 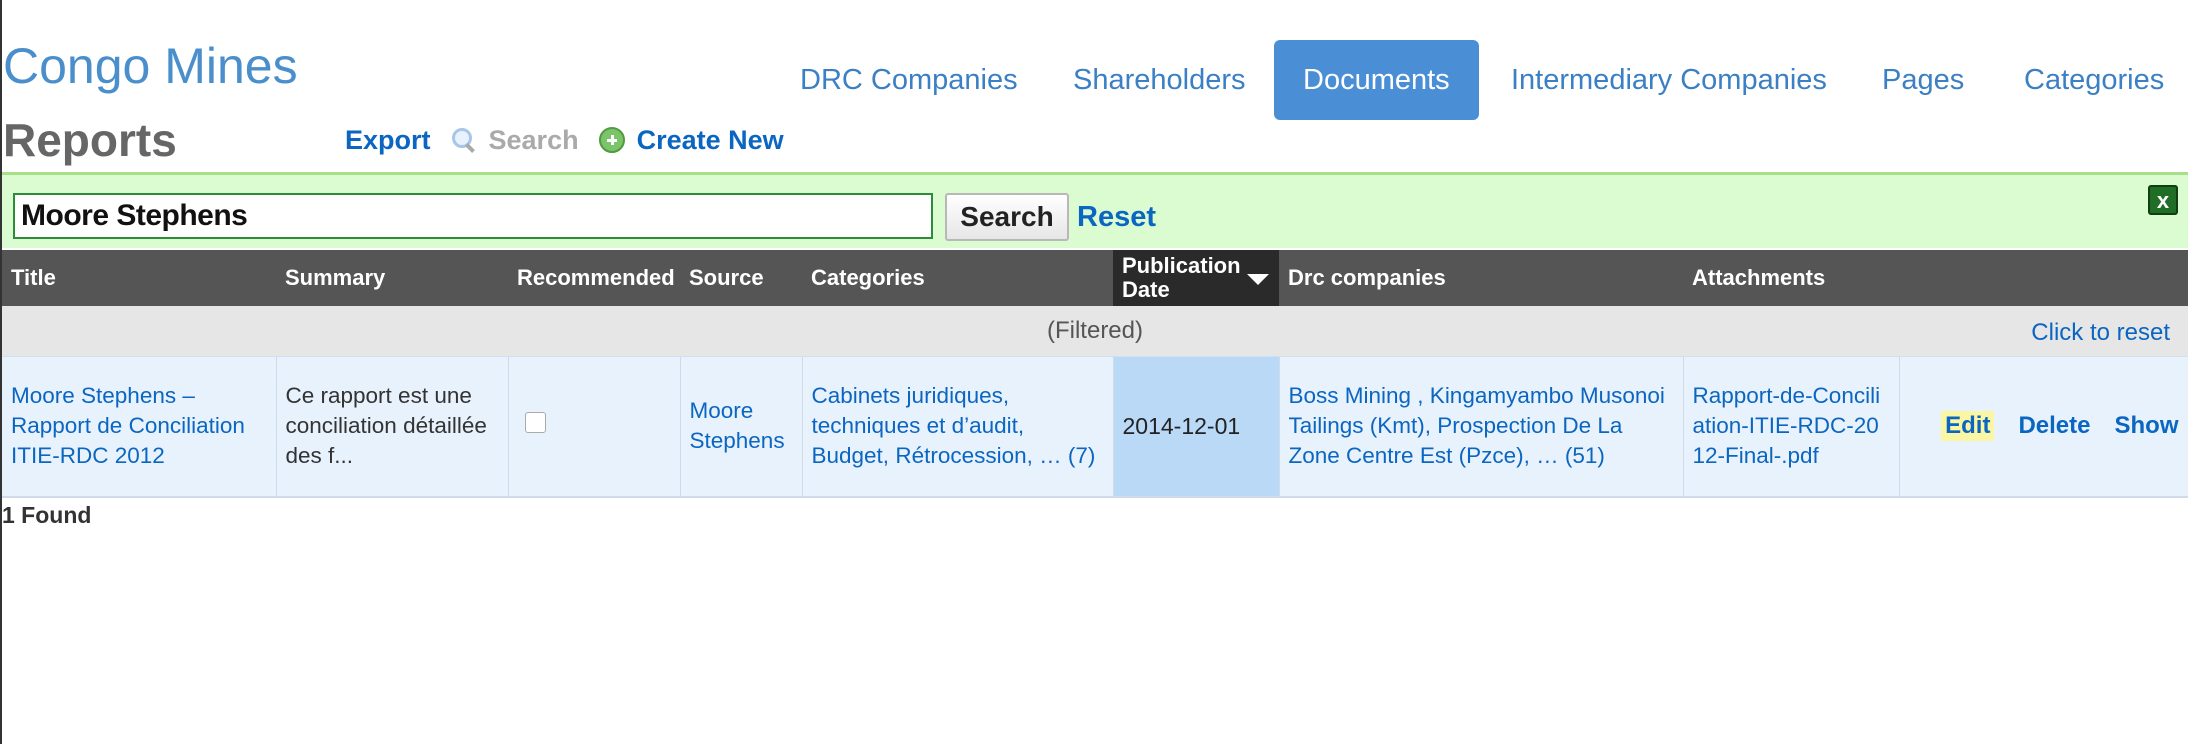 I want to click on search-action-label: Search, so click(x=533, y=139).